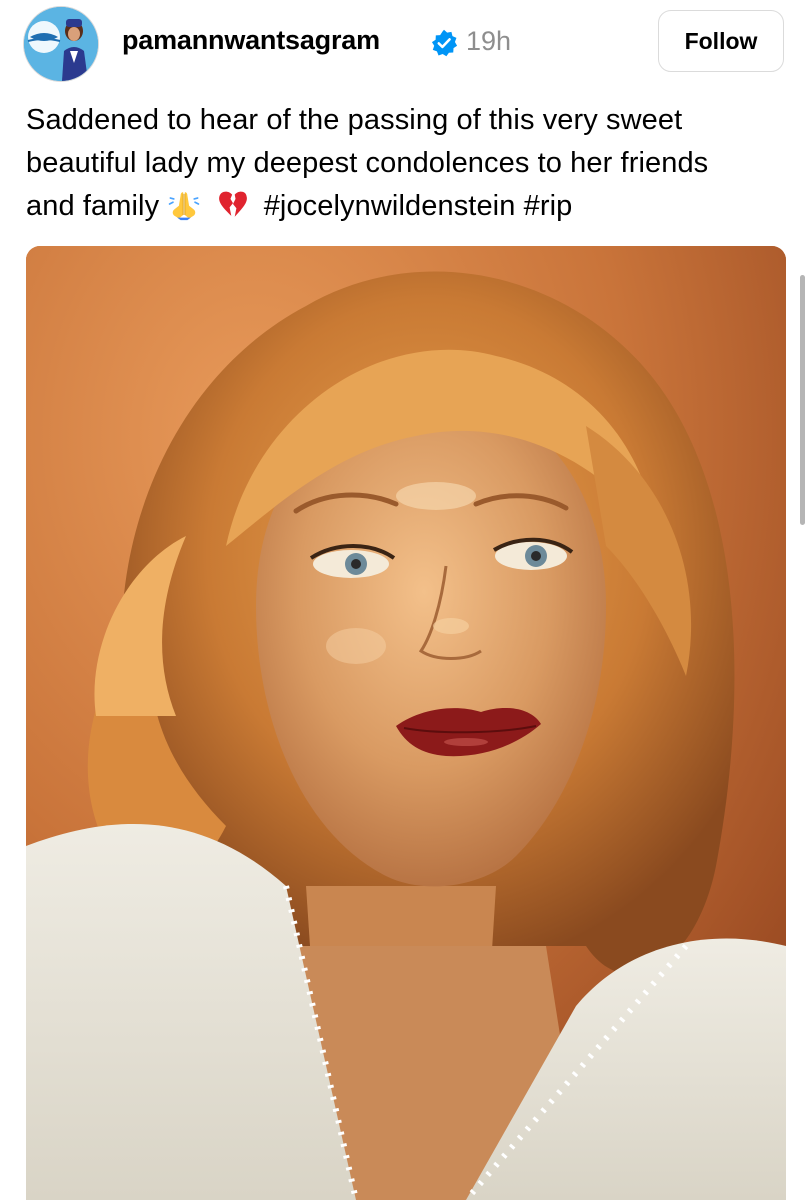  What do you see at coordinates (405, 45) in the screenshot?
I see `post-header: pamannwantsagram 19h Follow` at bounding box center [405, 45].